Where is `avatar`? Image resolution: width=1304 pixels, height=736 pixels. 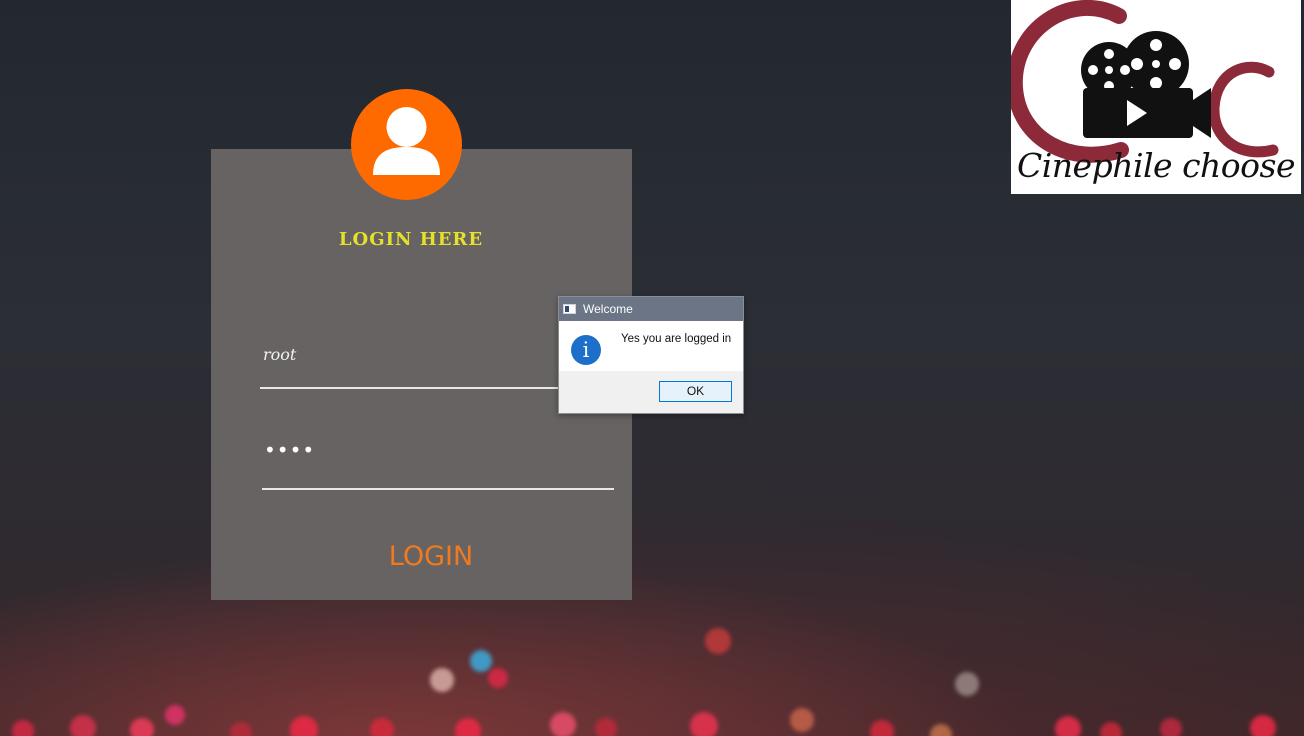
avatar is located at coordinates (406, 144).